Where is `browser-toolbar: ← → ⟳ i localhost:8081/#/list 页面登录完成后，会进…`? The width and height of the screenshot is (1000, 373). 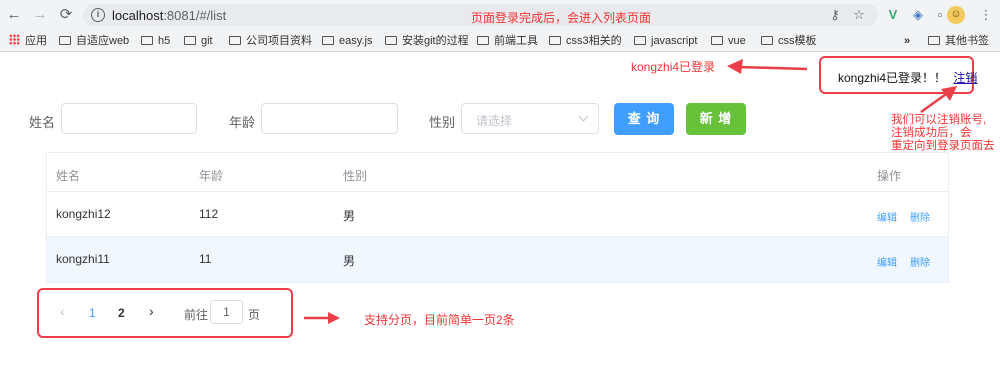
browser-toolbar: ← → ⟳ i localhost:8081/#/list 页面登录完成后，会进… is located at coordinates (500, 15).